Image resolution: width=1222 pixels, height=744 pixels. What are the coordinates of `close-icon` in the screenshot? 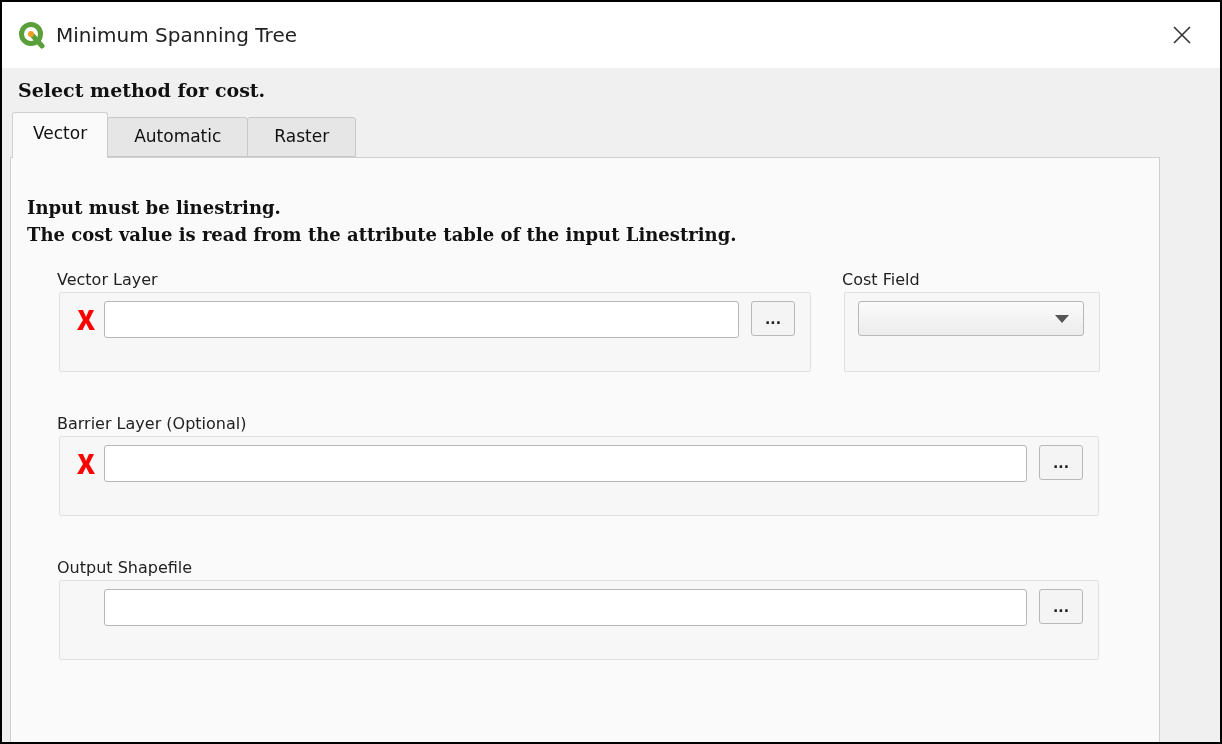 It's located at (1182, 35).